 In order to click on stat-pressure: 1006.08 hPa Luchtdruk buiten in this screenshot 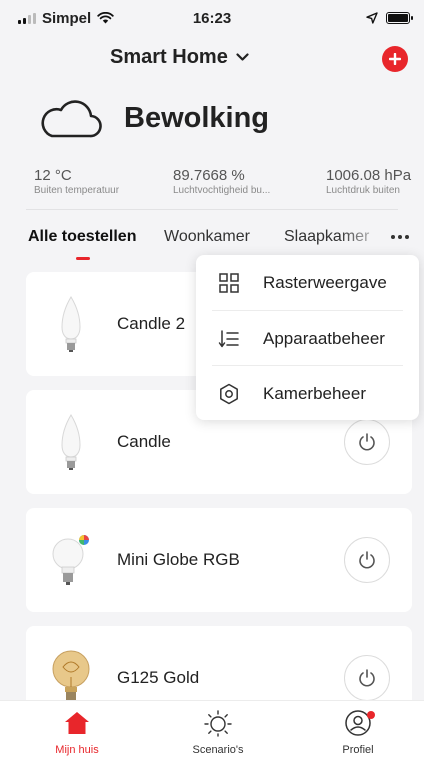, I will do `click(368, 181)`.